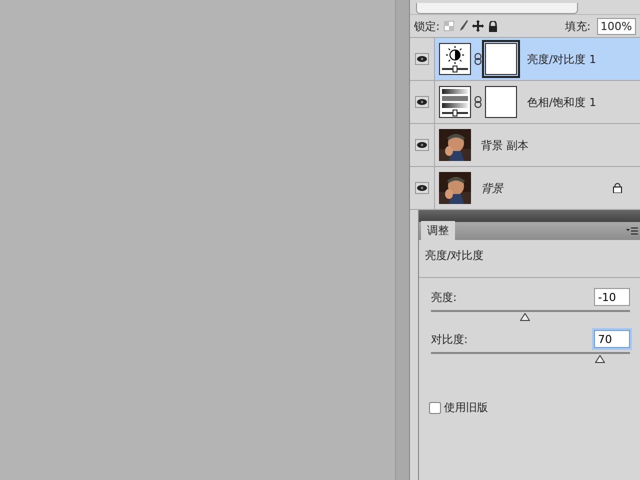  Describe the element at coordinates (525, 59) in the screenshot. I see `layer-row: 亮度/对比度 1` at that location.